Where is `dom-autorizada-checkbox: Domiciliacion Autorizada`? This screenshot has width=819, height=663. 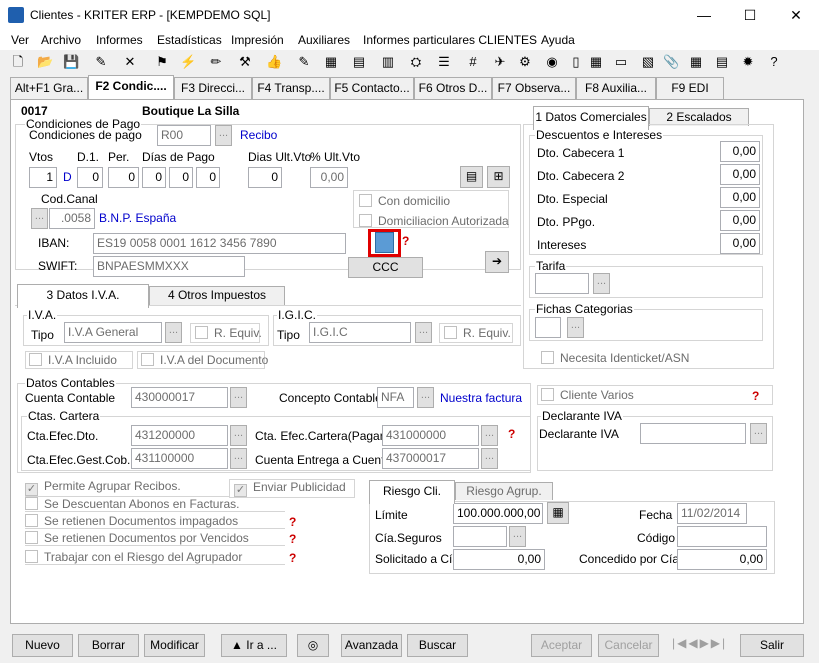
dom-autorizada-checkbox: Domiciliacion Autorizada is located at coordinates (434, 221).